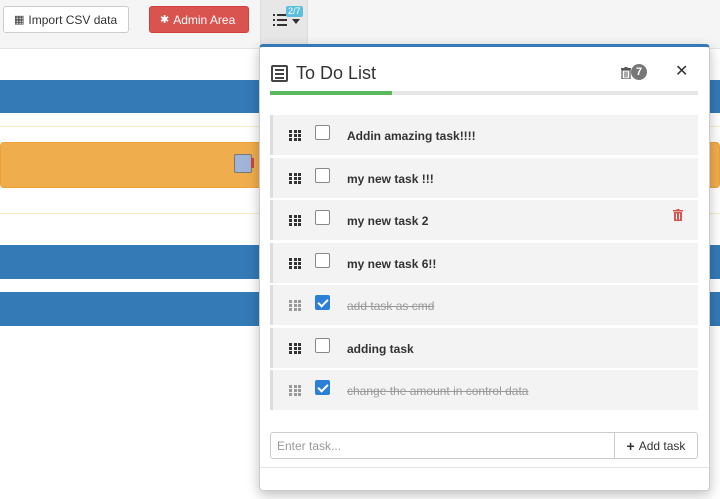 This screenshot has height=499, width=720. I want to click on add-task-row: + Add task, so click(484, 445).